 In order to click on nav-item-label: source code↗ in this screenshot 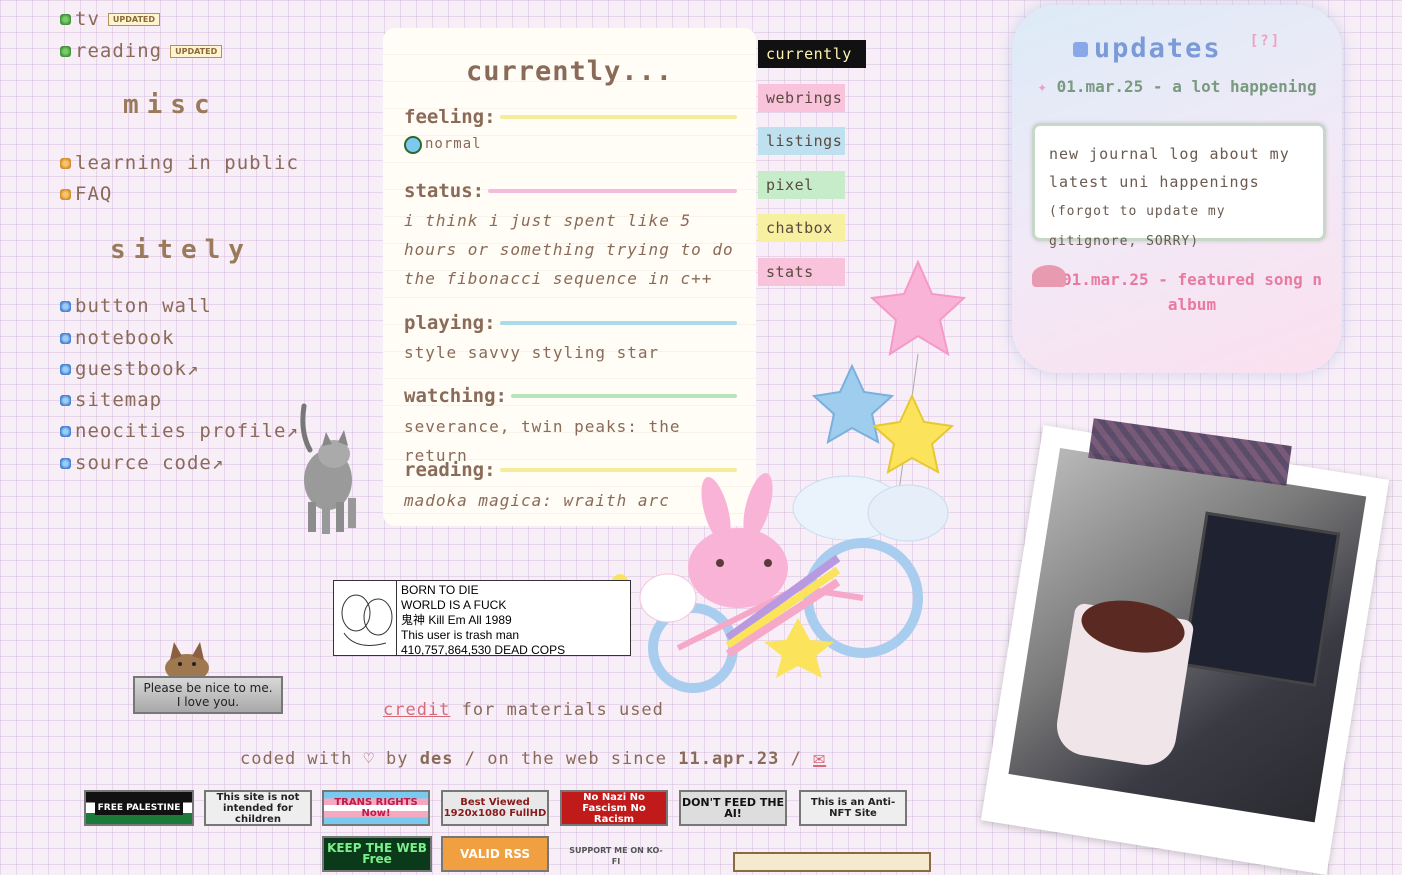, I will do `click(150, 463)`.